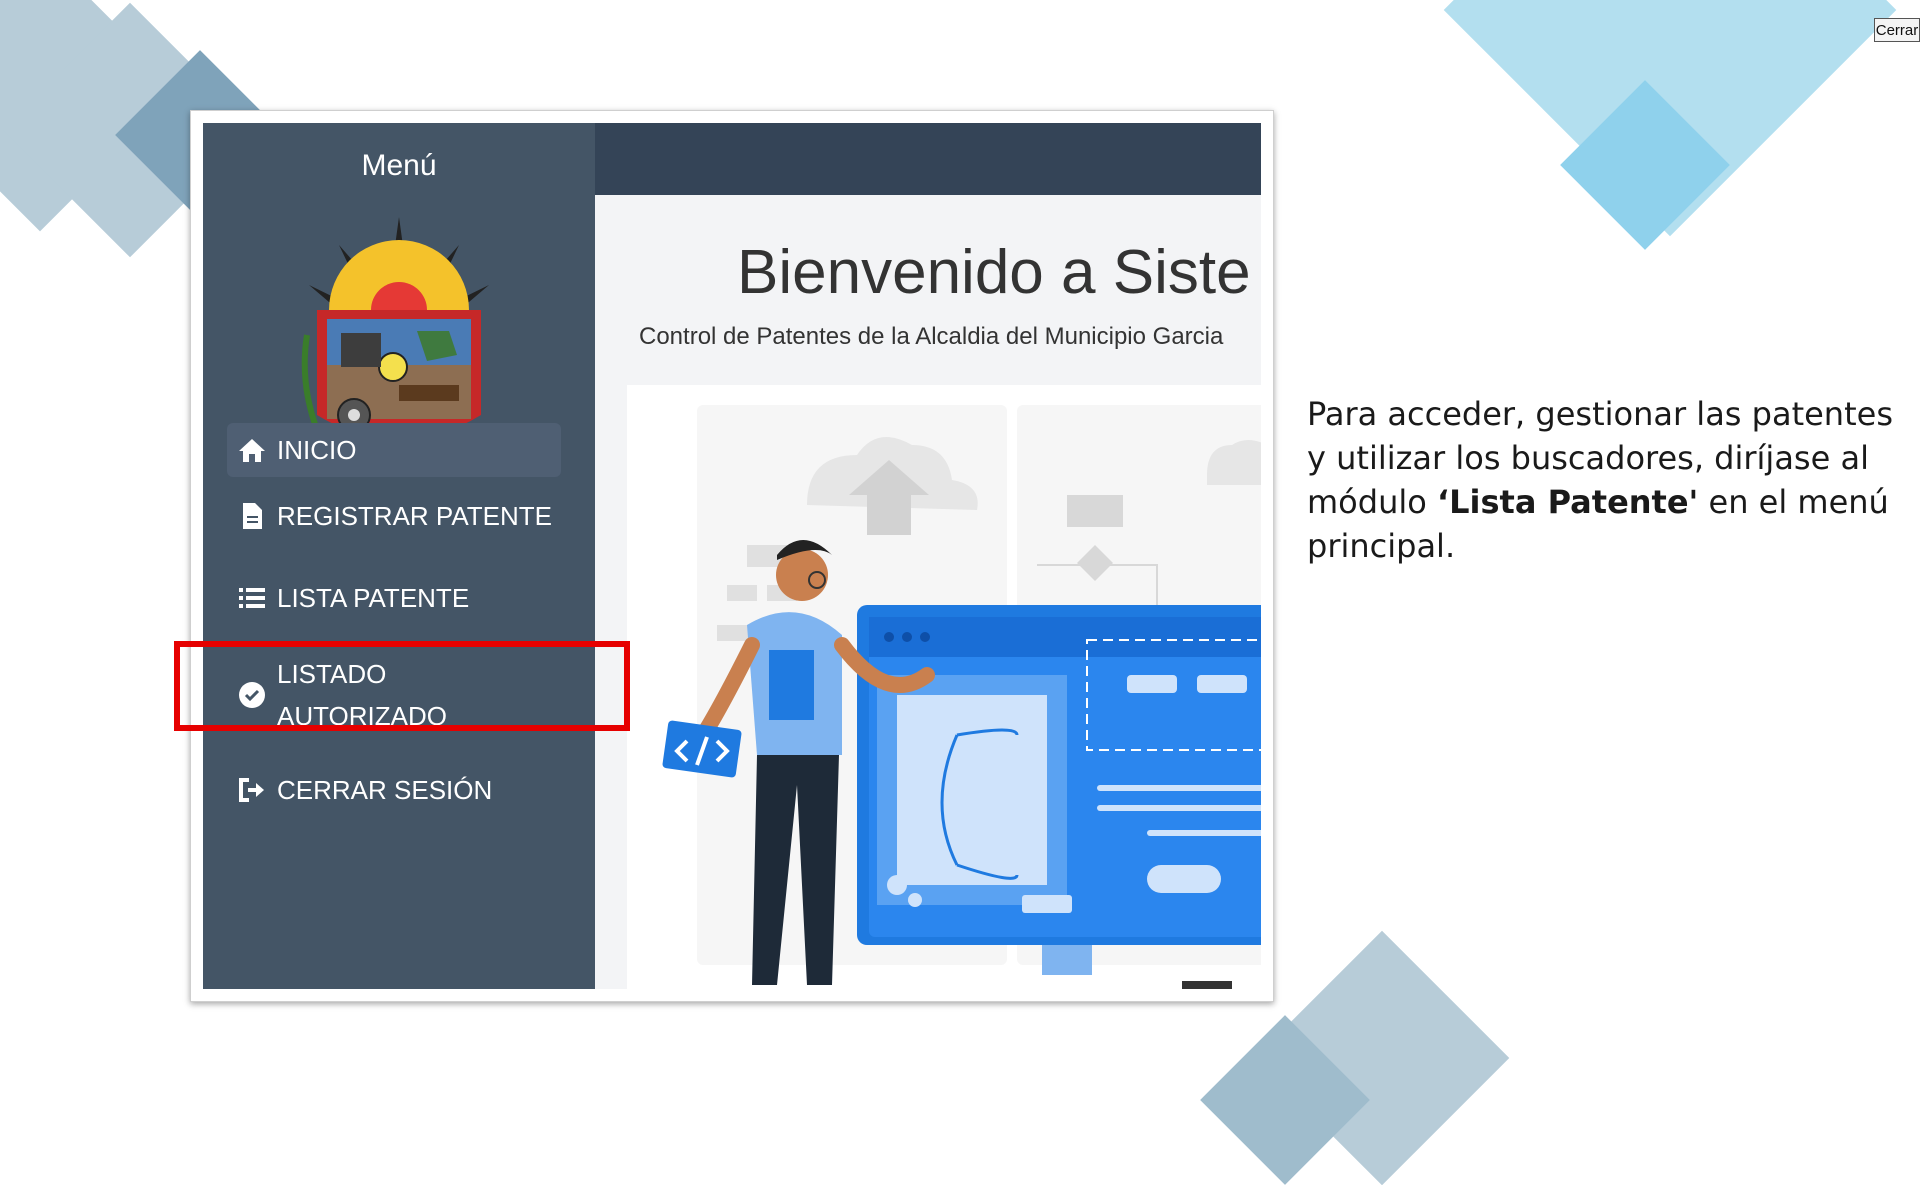  I want to click on welcome-heading: Bienvenido a Siste, so click(994, 272).